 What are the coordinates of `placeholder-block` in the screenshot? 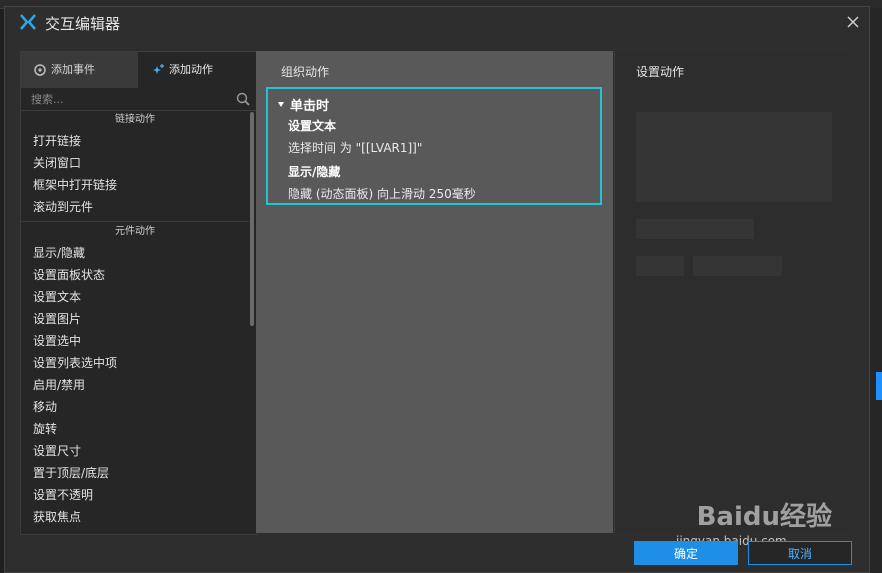 It's located at (734, 157).